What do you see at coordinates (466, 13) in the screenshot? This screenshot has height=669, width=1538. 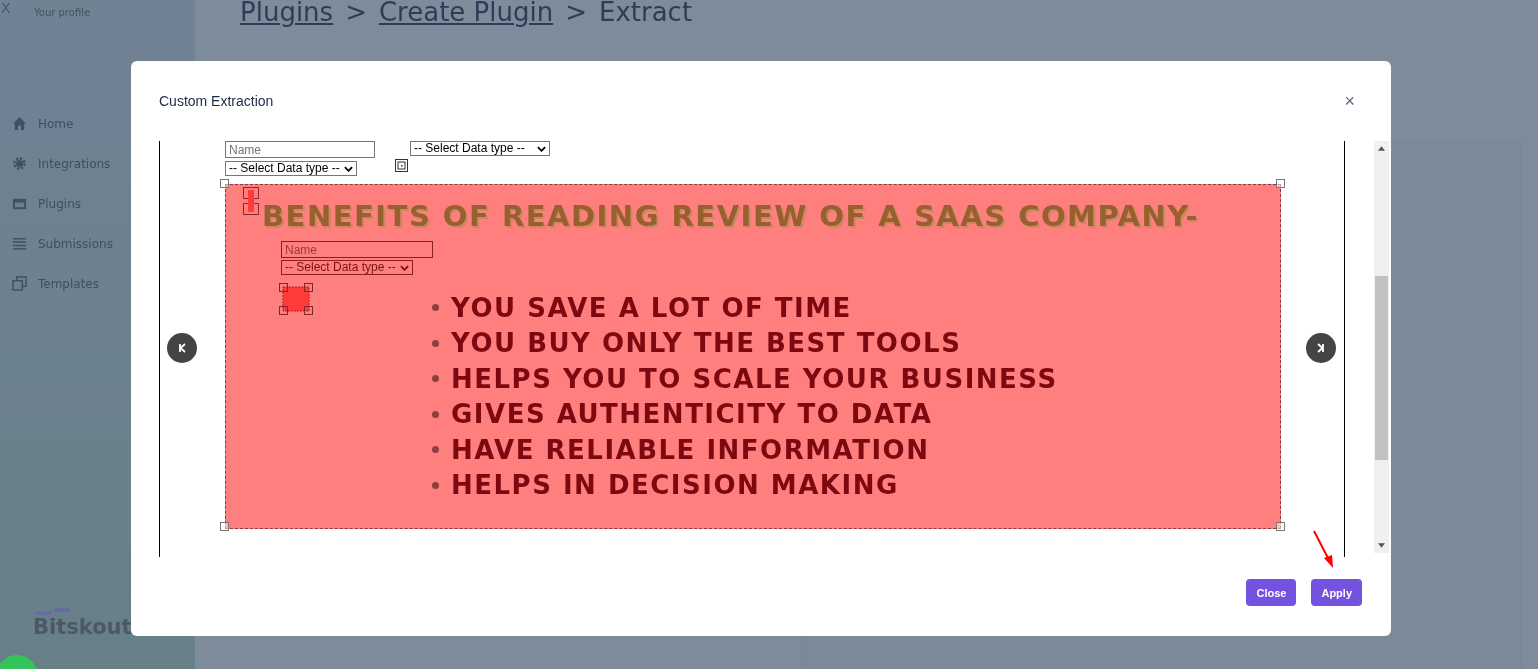 I see `breadcrumb-link: Create Plugin` at bounding box center [466, 13].